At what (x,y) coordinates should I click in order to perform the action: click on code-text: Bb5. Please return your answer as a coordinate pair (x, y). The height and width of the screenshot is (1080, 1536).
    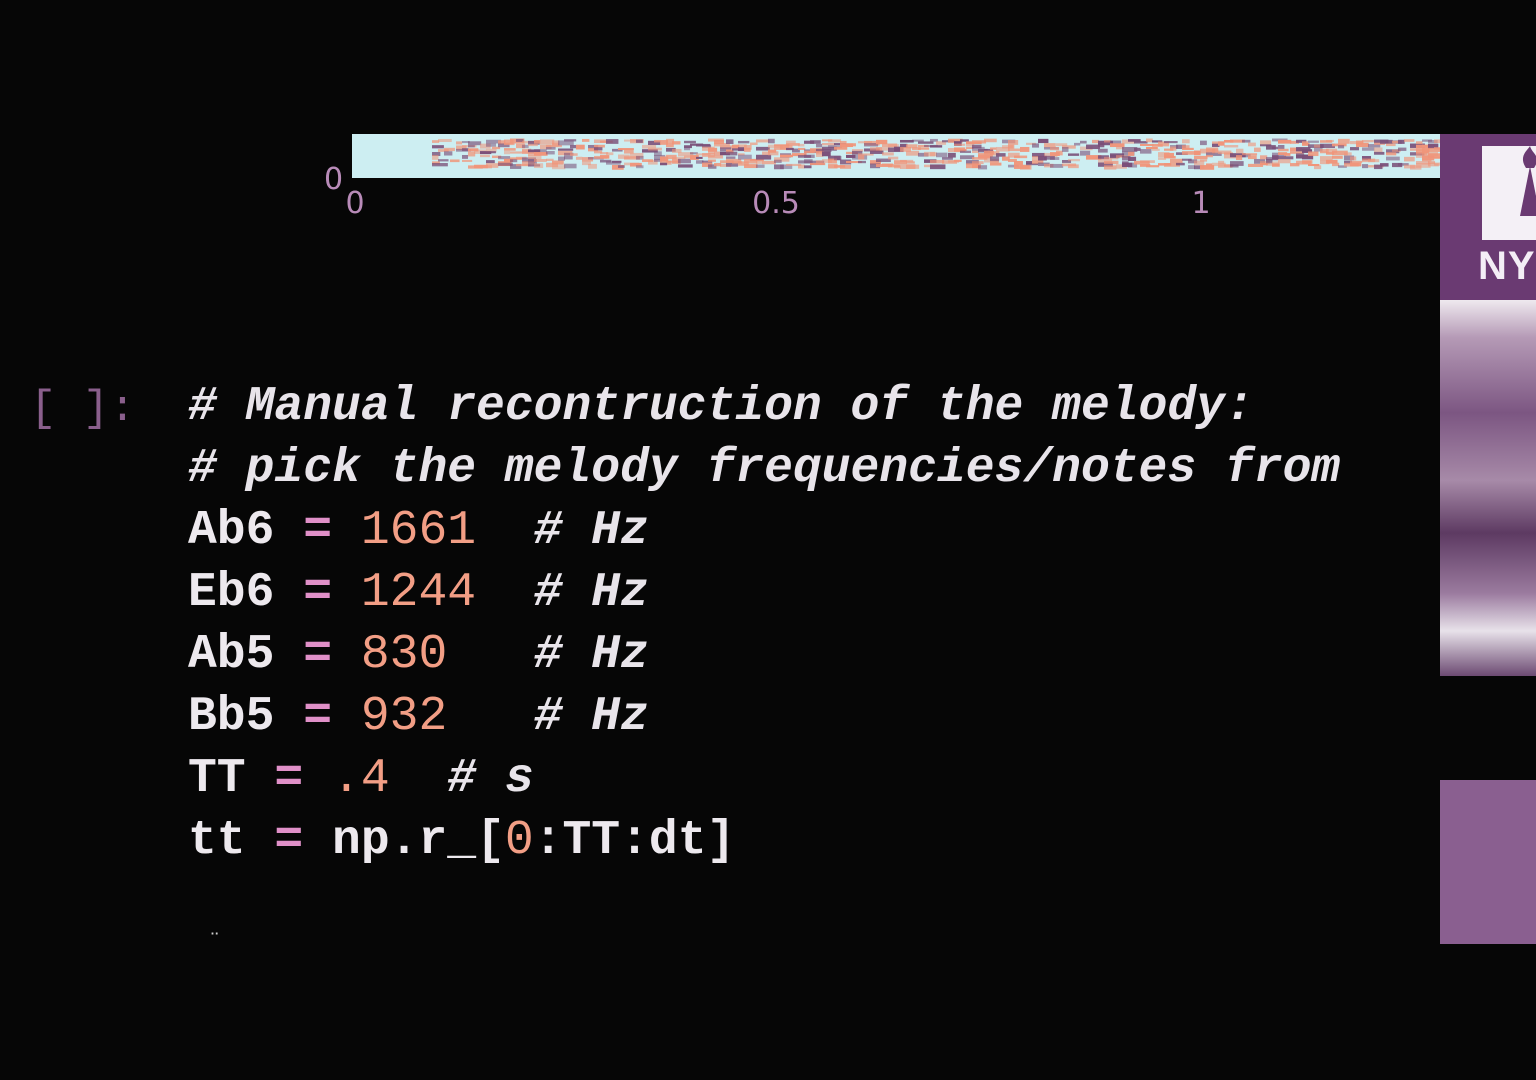
    Looking at the image, I should click on (246, 717).